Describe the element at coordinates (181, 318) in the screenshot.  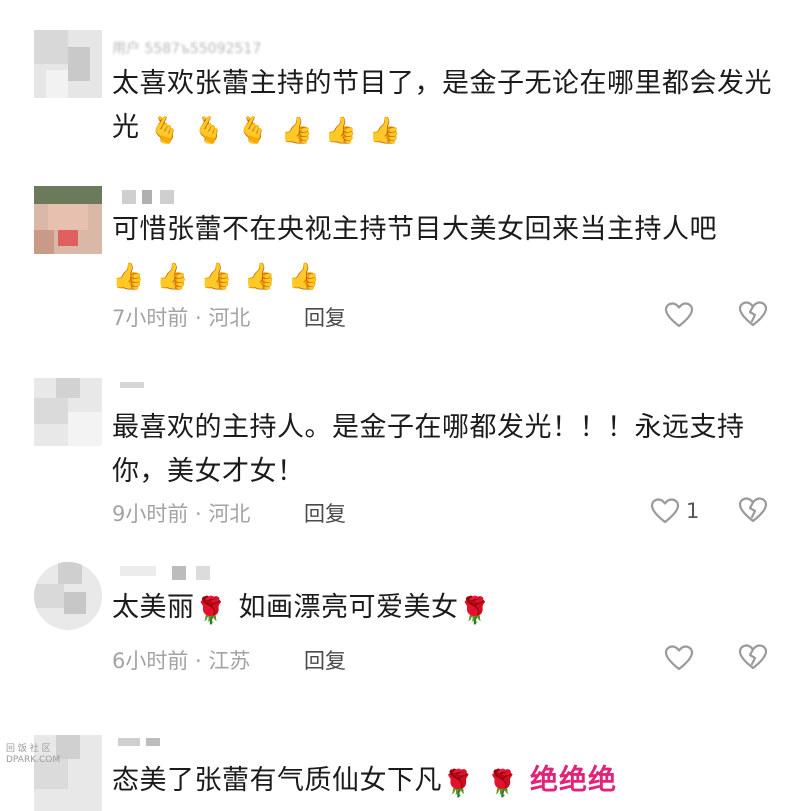
I see `comment-meta: 7小时前 · 河北` at that location.